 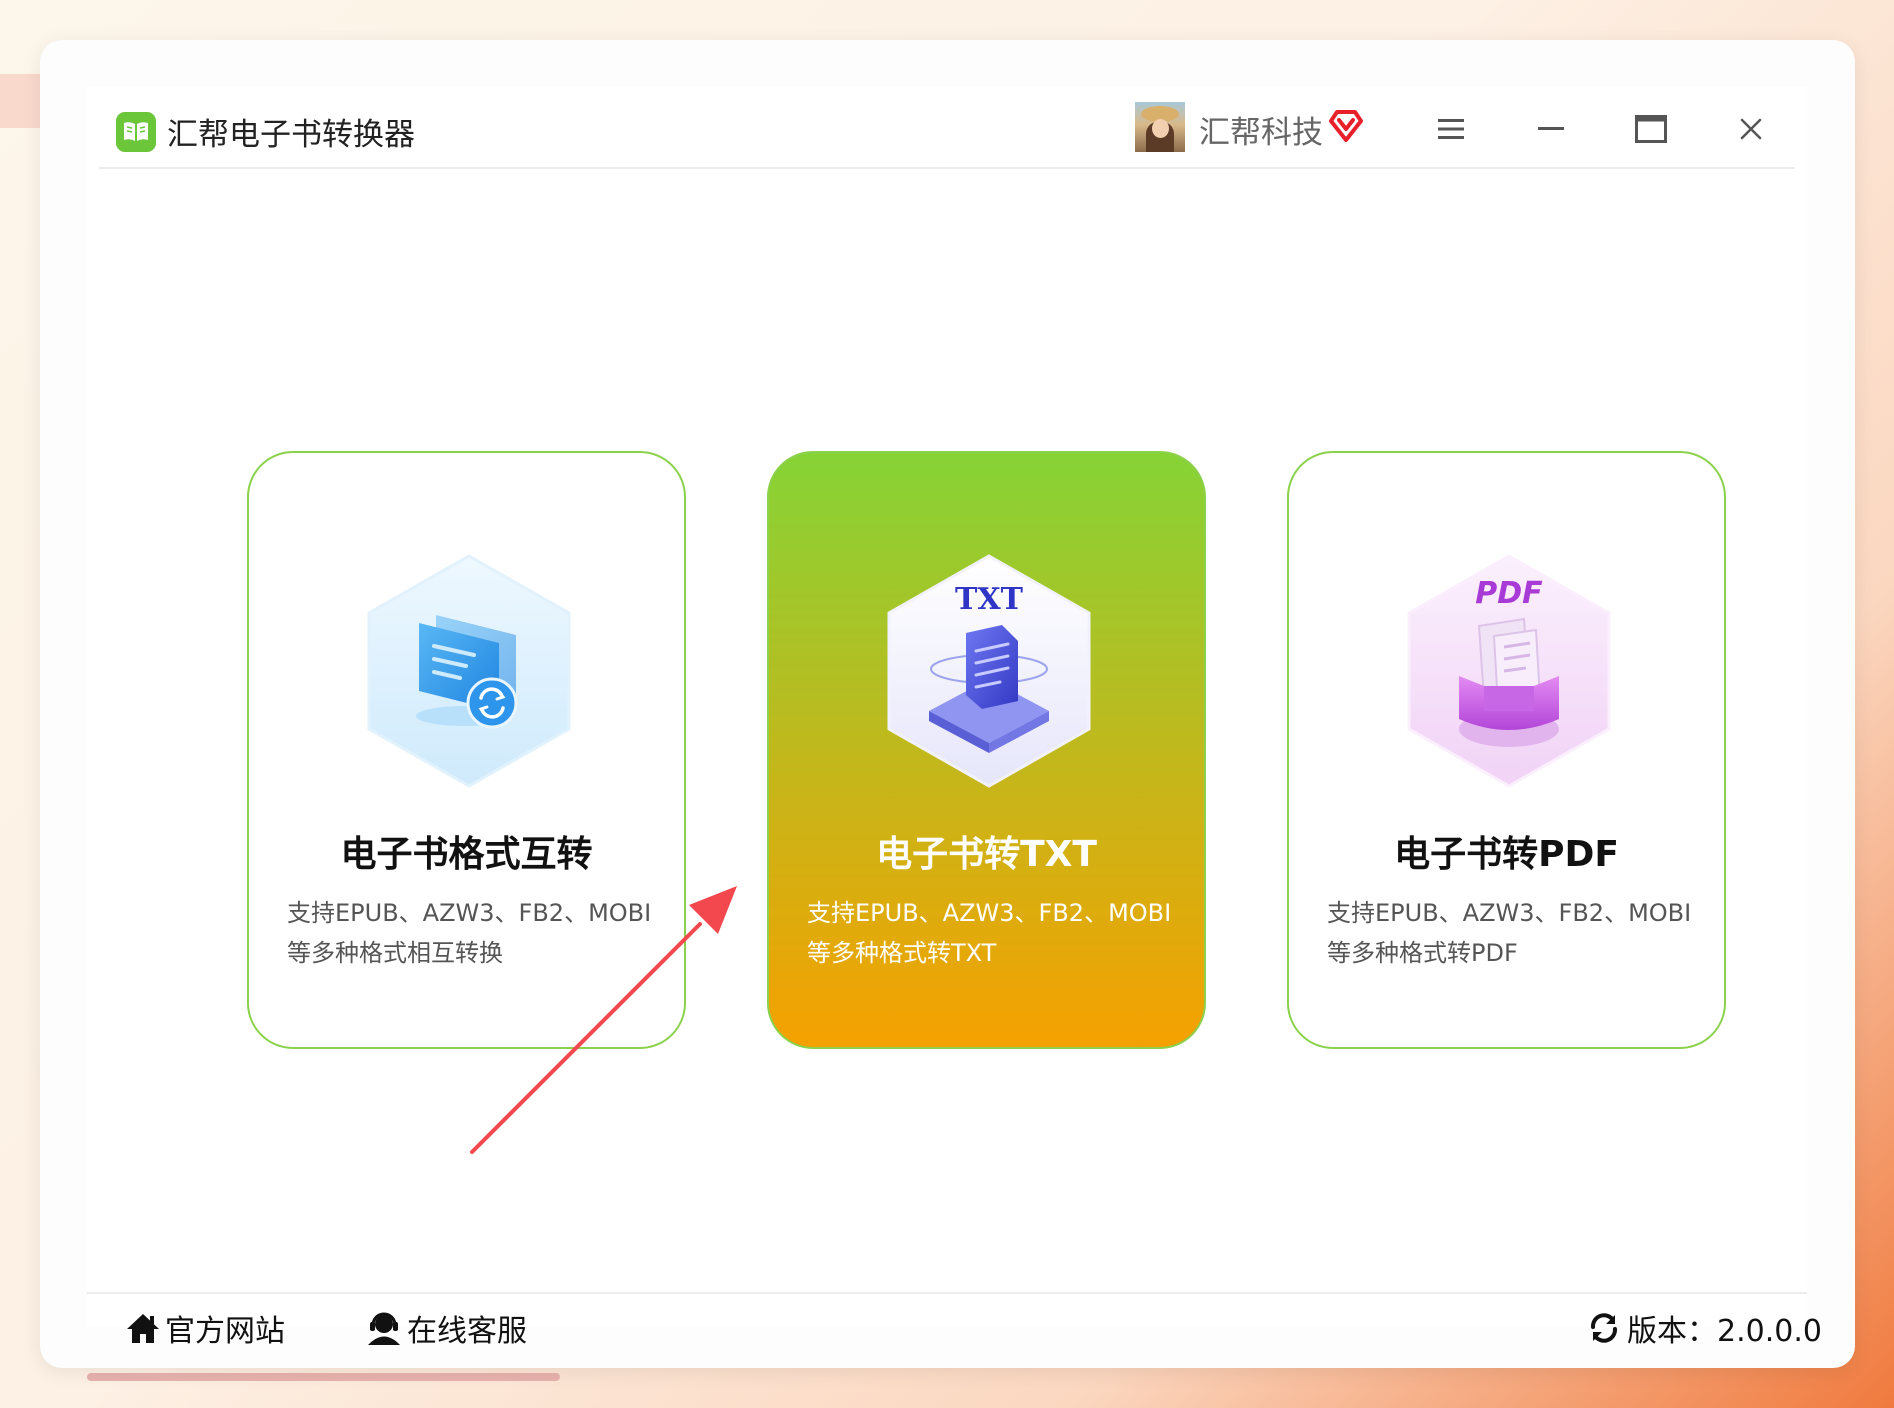 I want to click on customer-service-icon, so click(x=384, y=1328).